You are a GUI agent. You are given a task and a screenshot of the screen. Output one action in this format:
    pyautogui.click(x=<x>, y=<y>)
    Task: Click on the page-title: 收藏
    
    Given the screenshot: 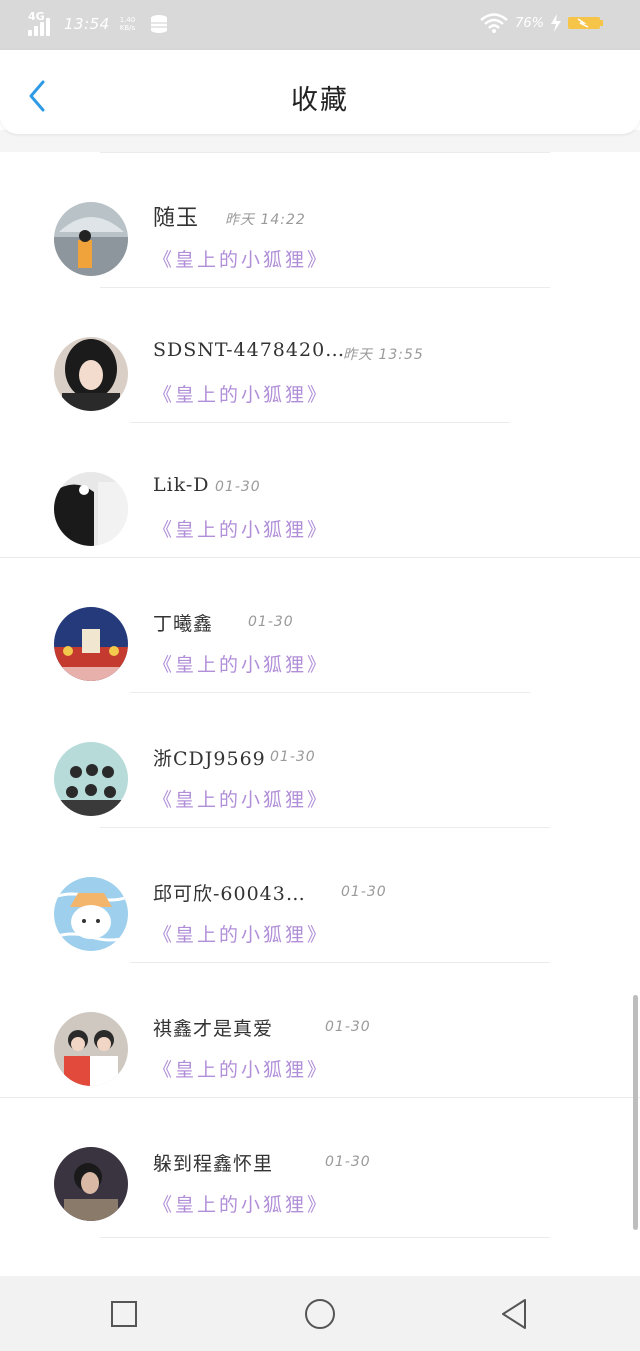 What is the action you would take?
    pyautogui.click(x=320, y=100)
    